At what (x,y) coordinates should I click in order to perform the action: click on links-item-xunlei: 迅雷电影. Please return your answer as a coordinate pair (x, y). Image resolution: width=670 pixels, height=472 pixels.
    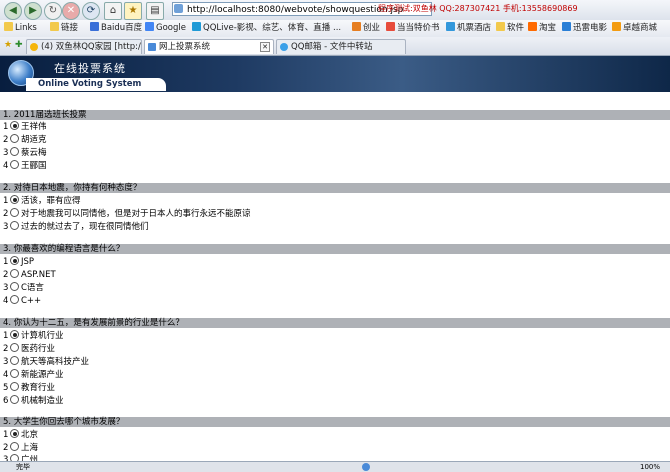
    Looking at the image, I should click on (584, 28).